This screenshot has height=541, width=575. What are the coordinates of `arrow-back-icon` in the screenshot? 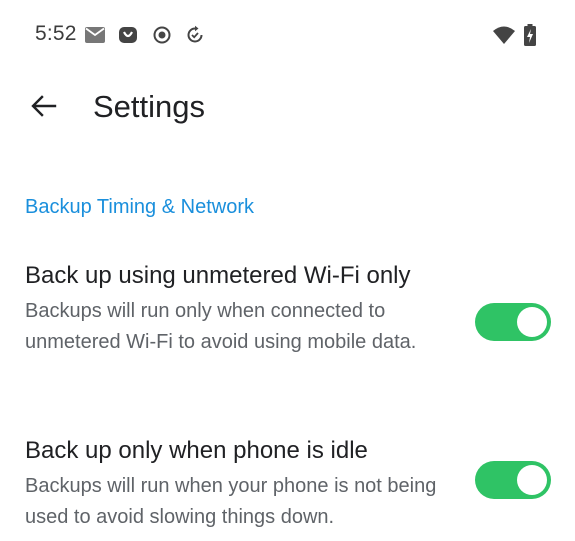 It's located at (44, 106).